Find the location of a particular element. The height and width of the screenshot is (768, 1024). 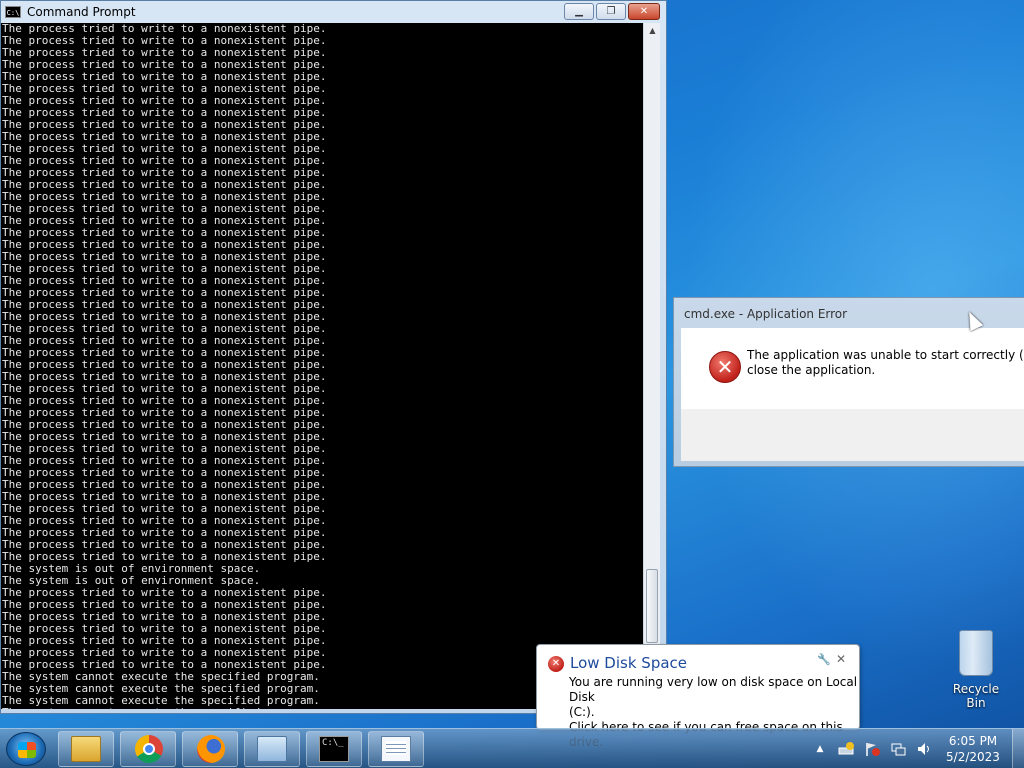

flag-error-icon is located at coordinates (872, 749).